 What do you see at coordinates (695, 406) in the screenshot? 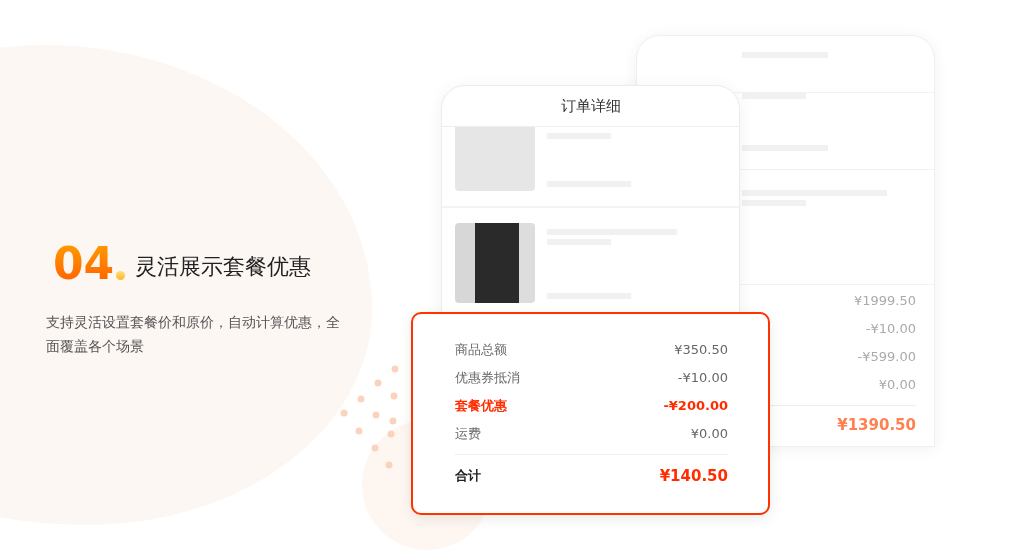
I see `price-value: -¥200.00` at bounding box center [695, 406].